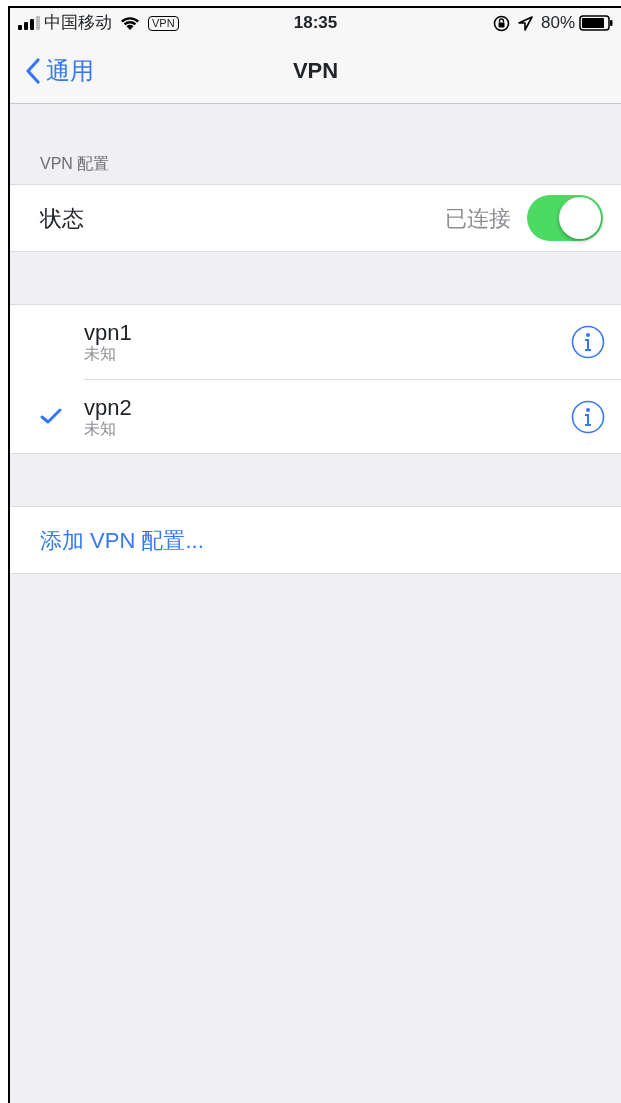 The height and width of the screenshot is (1103, 621). Describe the element at coordinates (51, 416) in the screenshot. I see `checkmark-icon` at that location.